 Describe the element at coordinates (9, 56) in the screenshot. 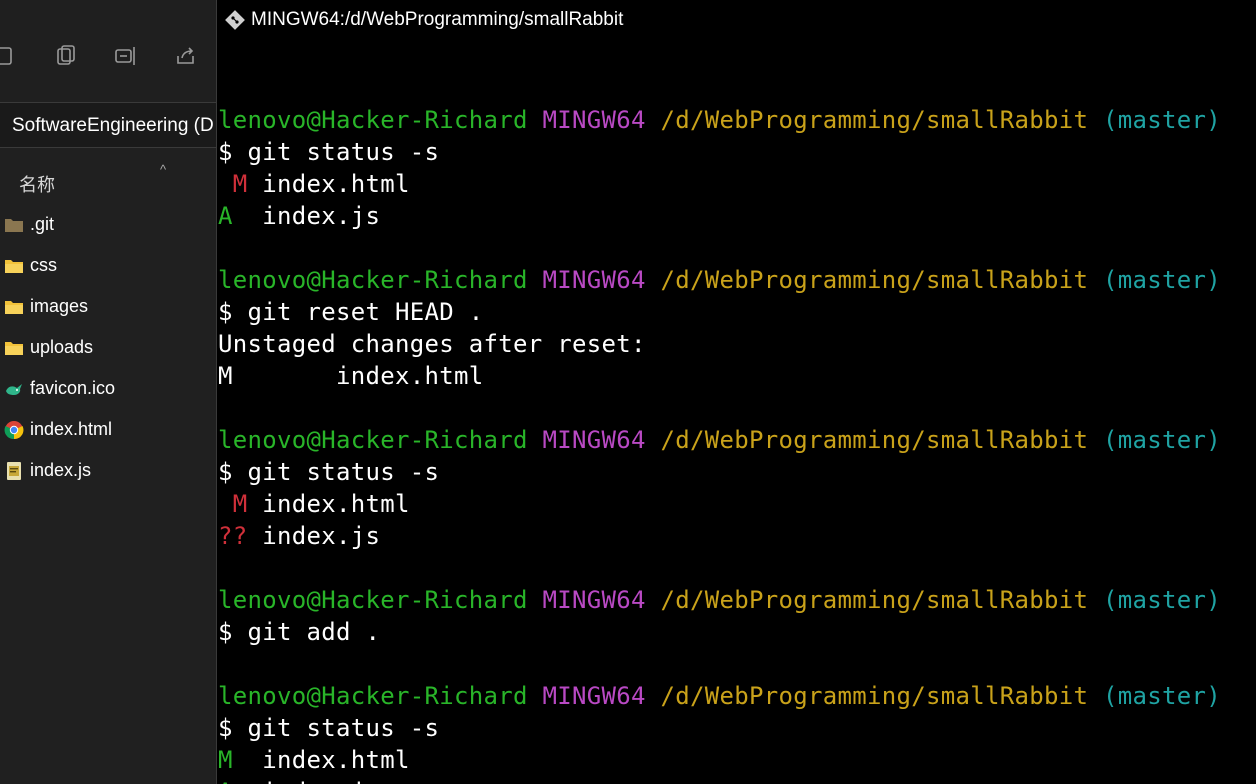

I see `cut-icon` at that location.